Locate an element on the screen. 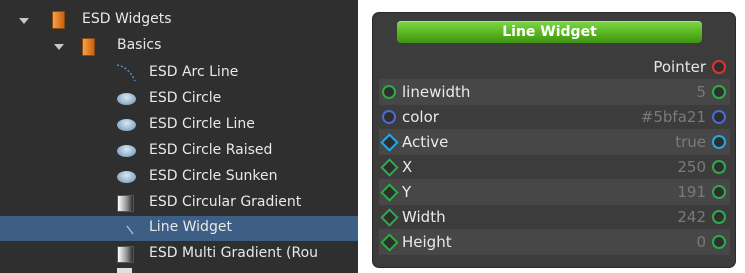 The image size is (745, 273). node-title-bar: Line Widget is located at coordinates (549, 32).